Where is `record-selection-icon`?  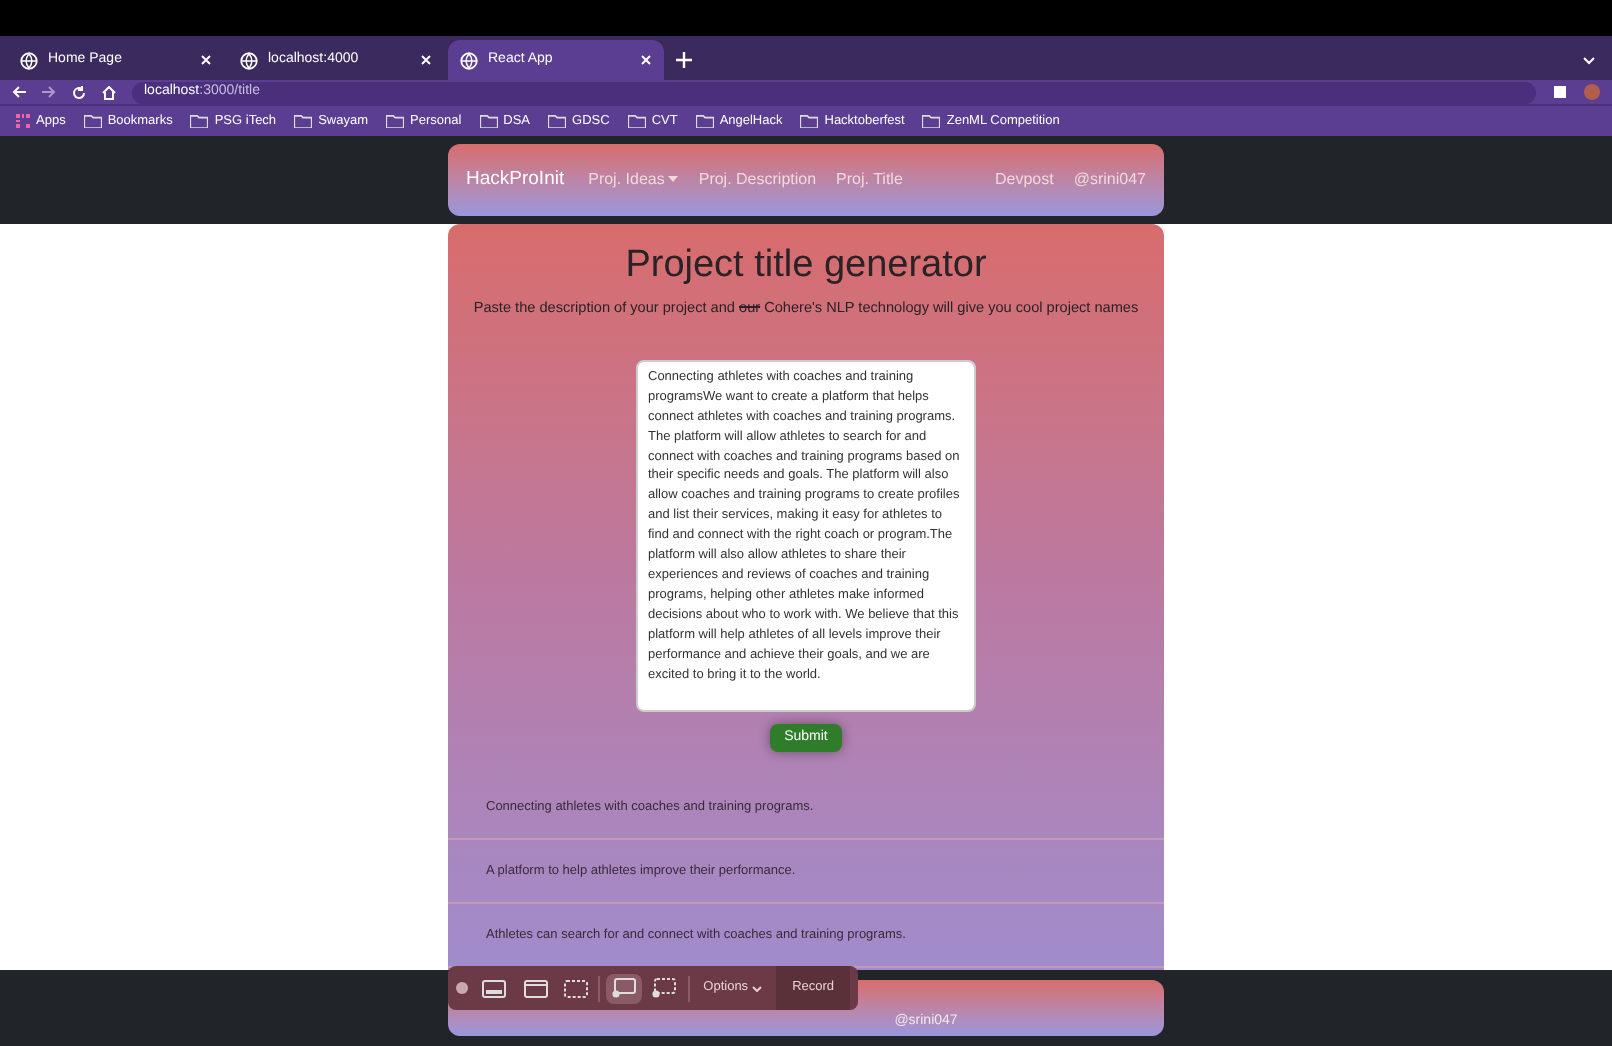 record-selection-icon is located at coordinates (664, 988).